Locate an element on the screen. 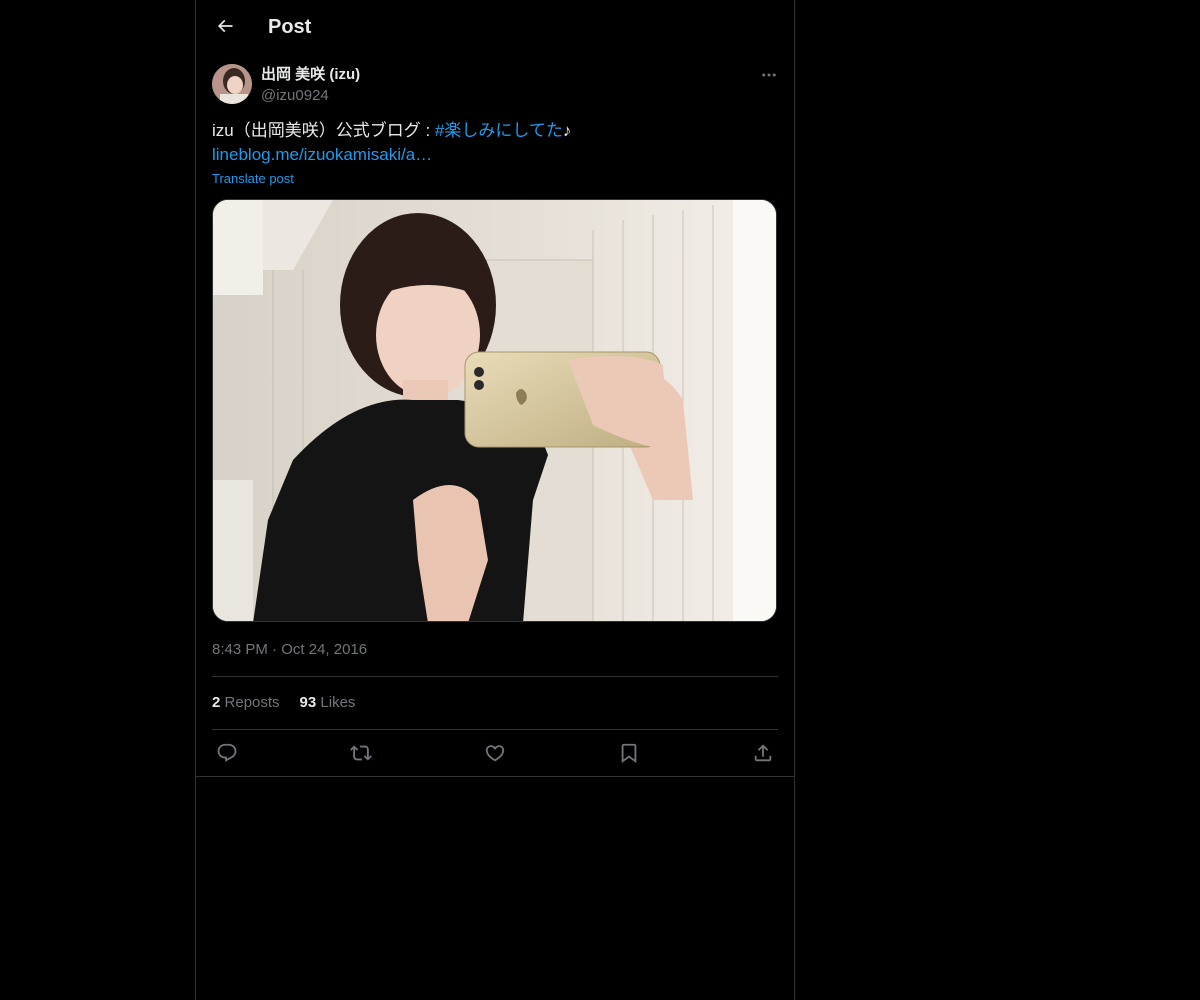  reply-icon is located at coordinates (227, 752).